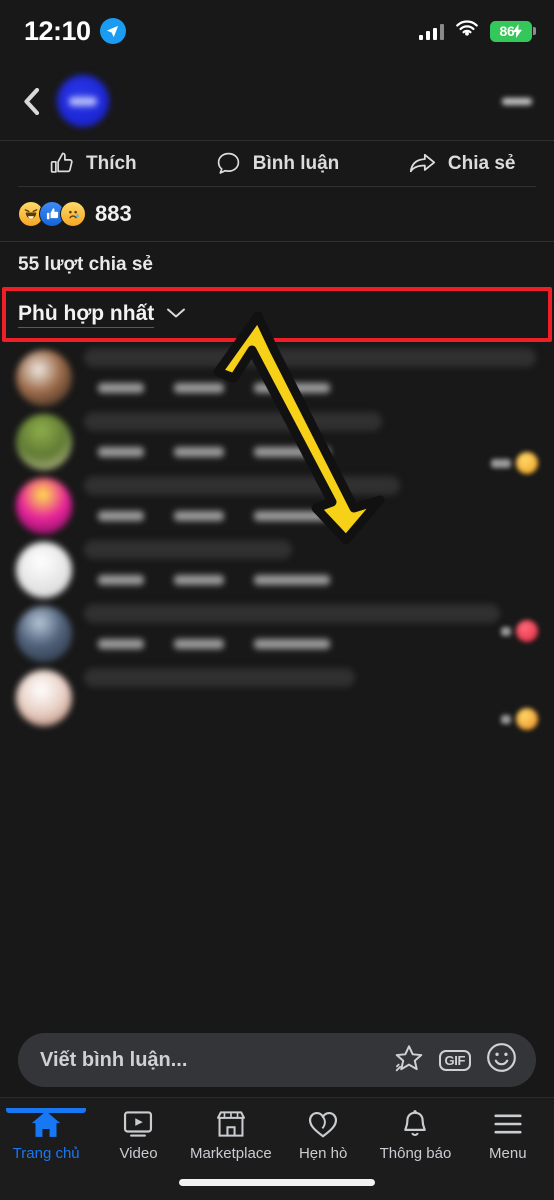  I want to click on sticker-star-icon, so click(409, 1060).